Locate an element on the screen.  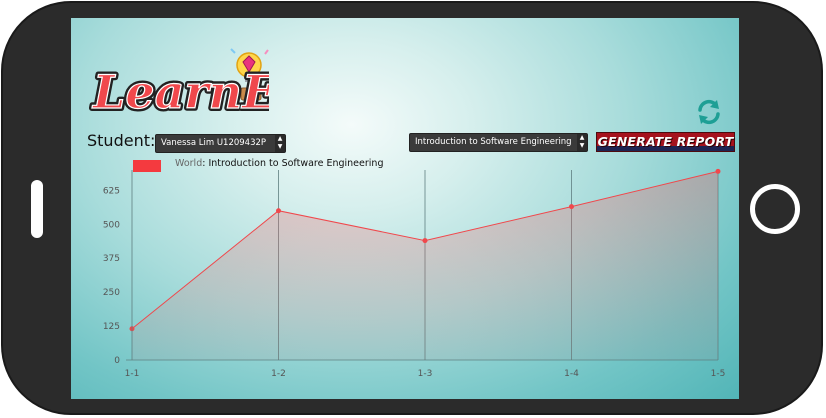
svg-text: LearnEz is located at coordinates (180, 91).